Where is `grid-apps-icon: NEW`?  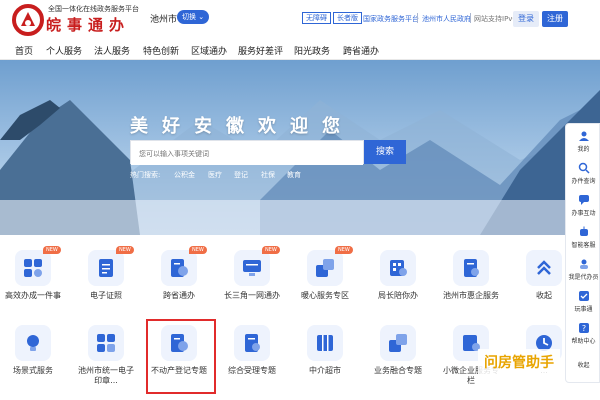 grid-apps-icon: NEW is located at coordinates (38, 266).